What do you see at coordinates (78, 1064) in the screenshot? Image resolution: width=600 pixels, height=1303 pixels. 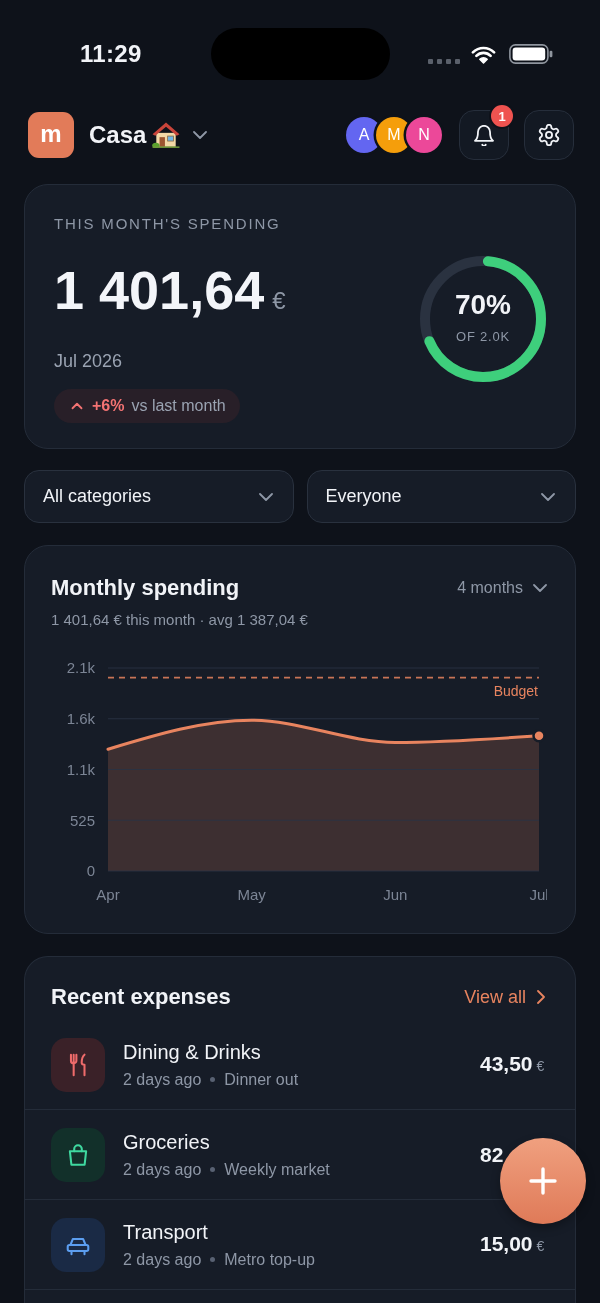 I see `fork-knife-icon` at bounding box center [78, 1064].